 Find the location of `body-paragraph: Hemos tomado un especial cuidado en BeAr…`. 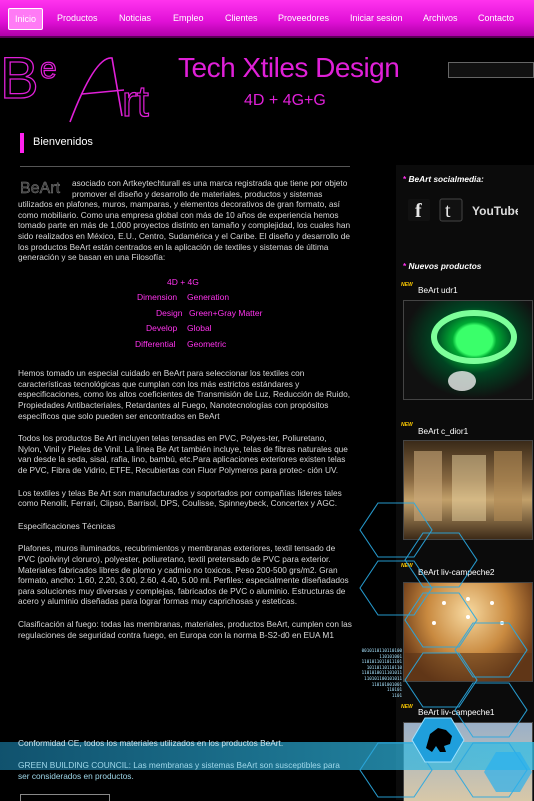

body-paragraph: Hemos tomado un especial cuidado en BeAr… is located at coordinates (184, 394).